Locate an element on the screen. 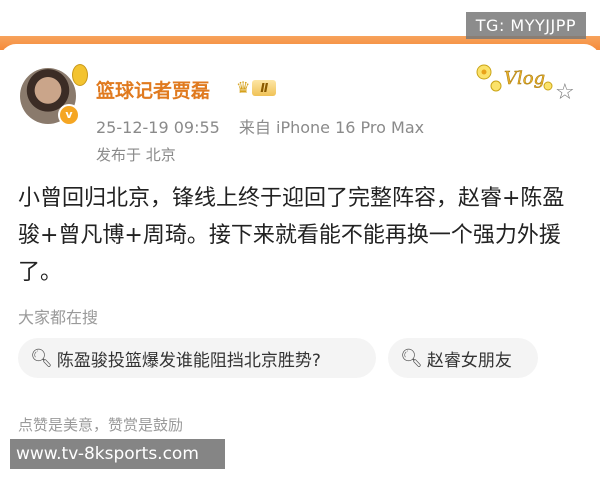  search-chip: 🔍︎ 赵睿女朋友 is located at coordinates (463, 358).